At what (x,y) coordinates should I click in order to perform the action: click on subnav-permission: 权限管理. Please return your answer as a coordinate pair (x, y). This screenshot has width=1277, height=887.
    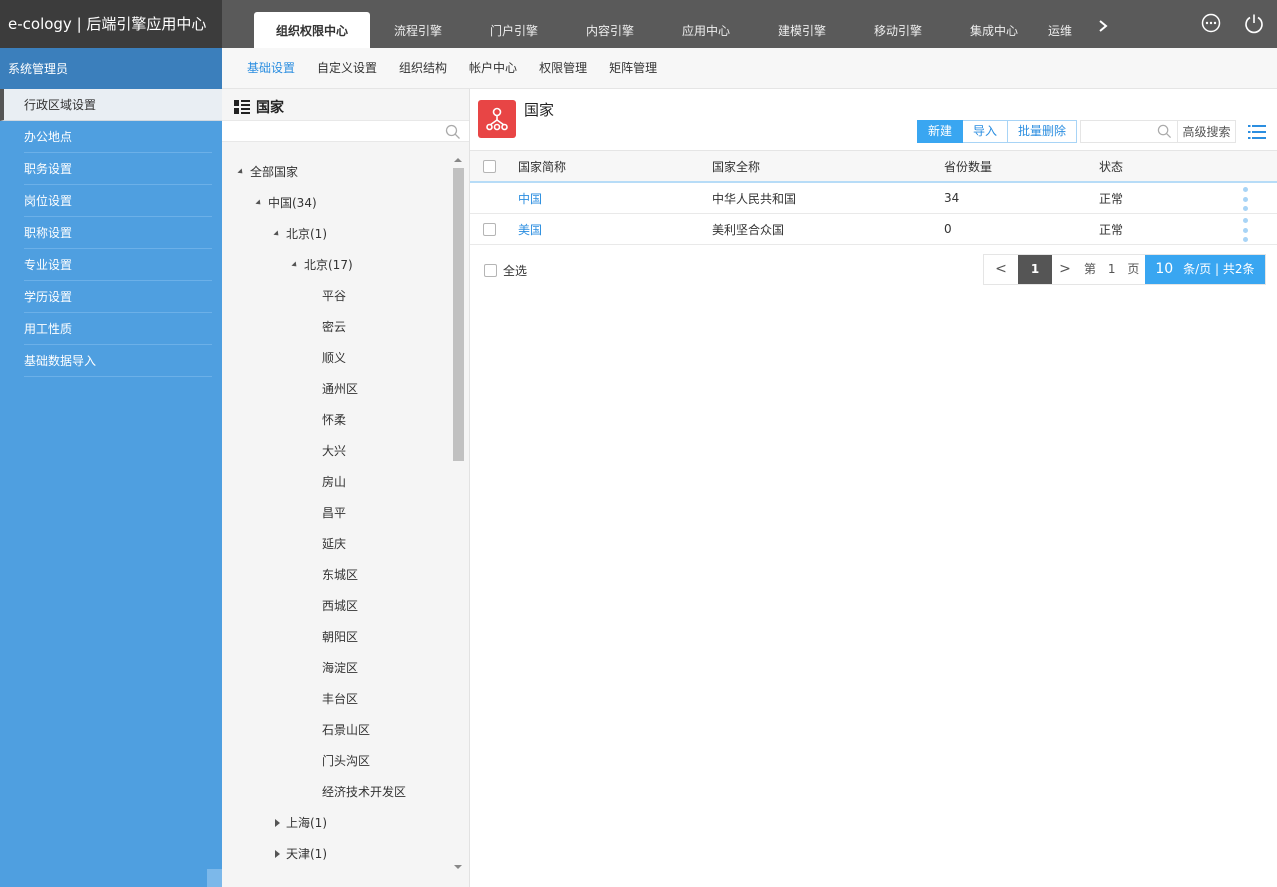
    Looking at the image, I should click on (563, 68).